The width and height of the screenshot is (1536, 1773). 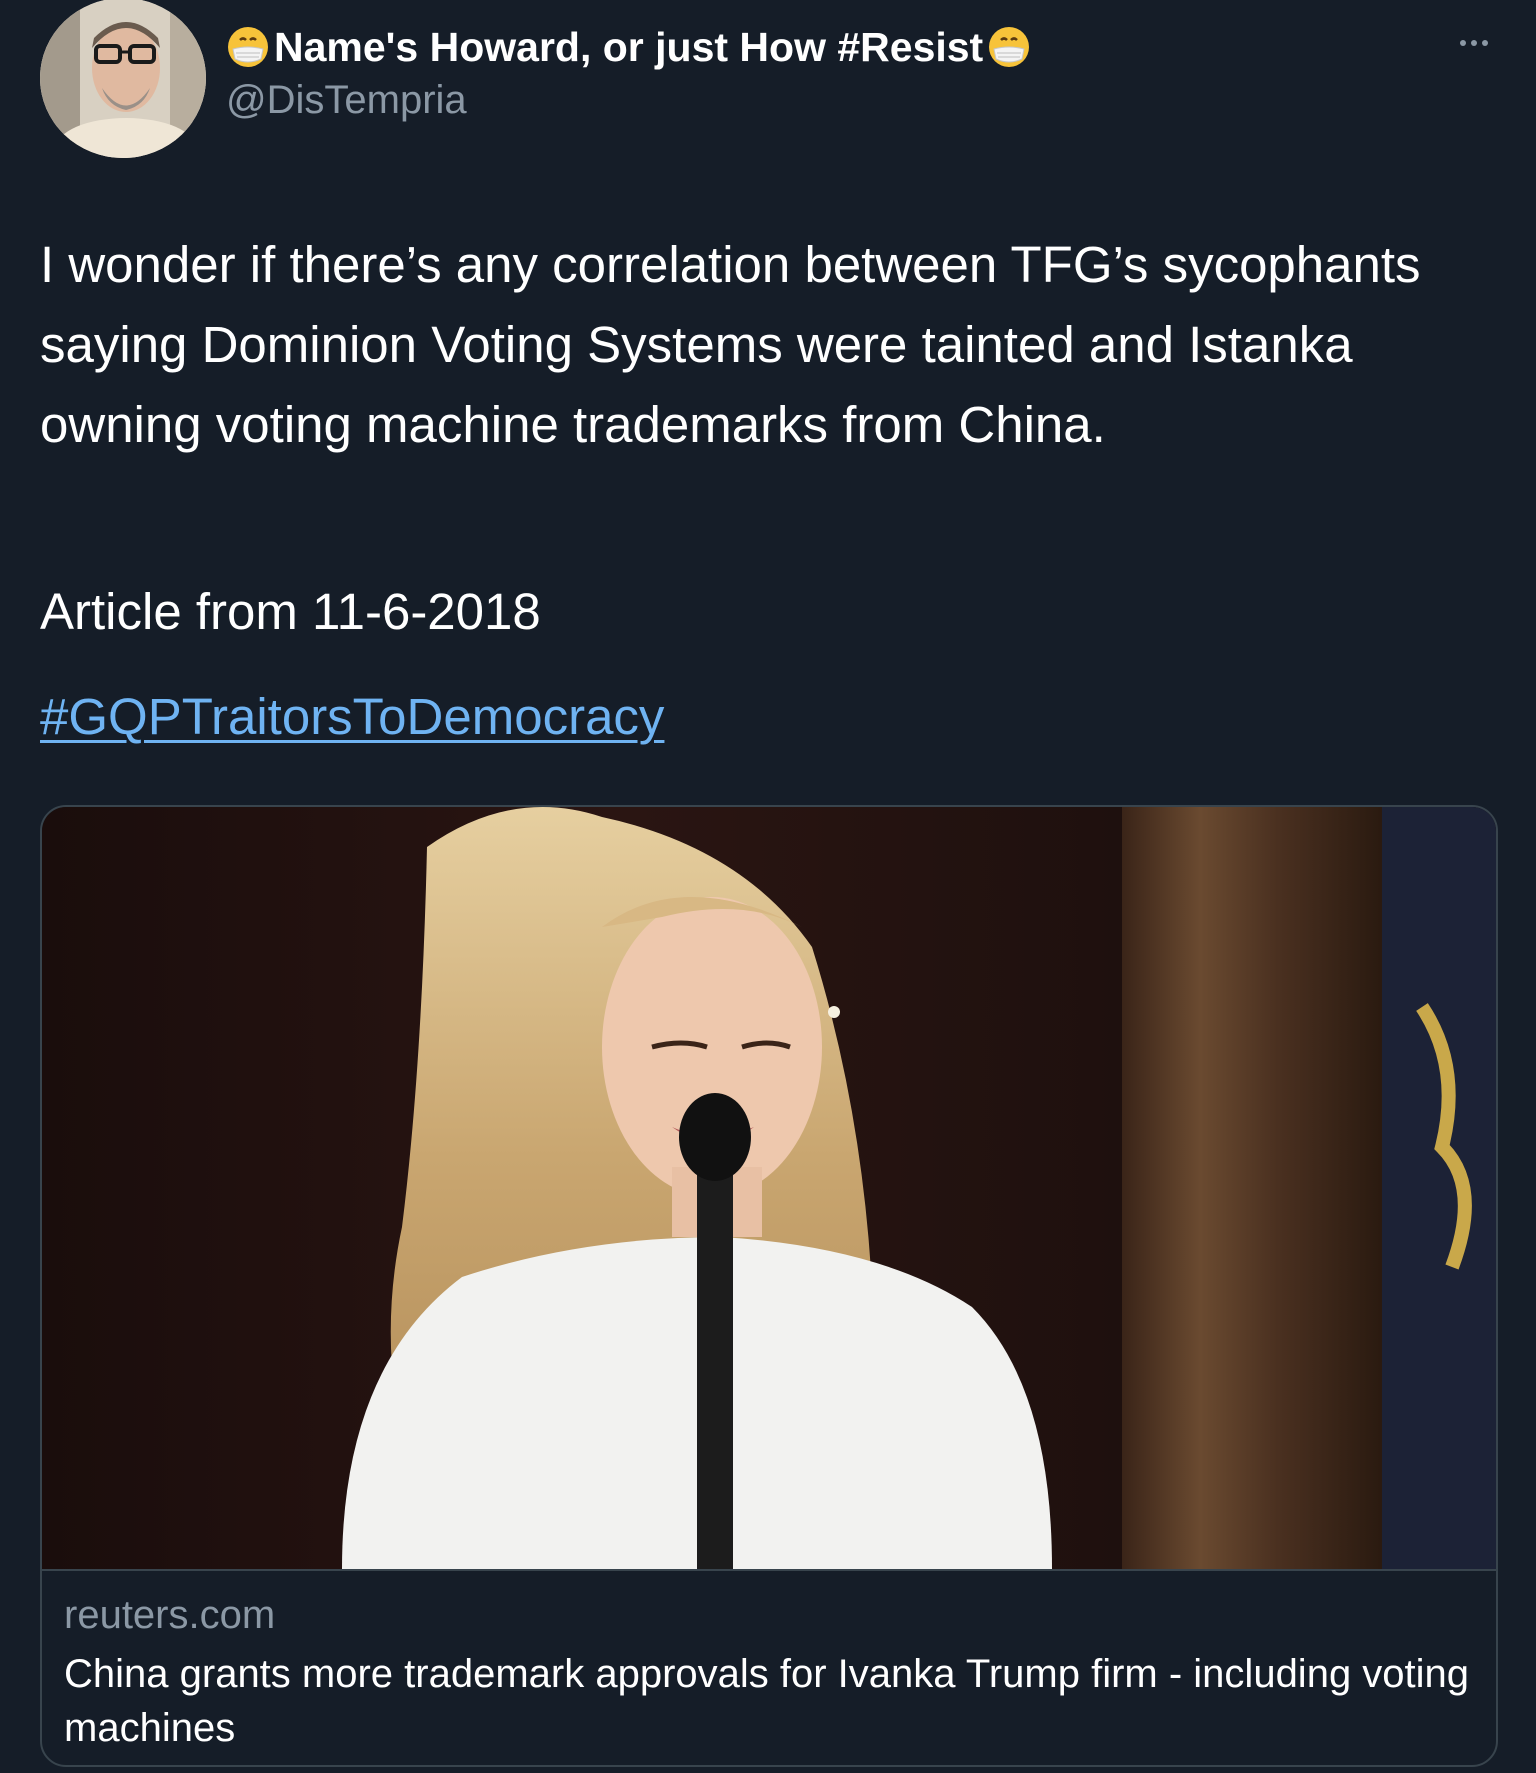 What do you see at coordinates (290, 611) in the screenshot?
I see `tweet-article-line: Article from 11-6-2018` at bounding box center [290, 611].